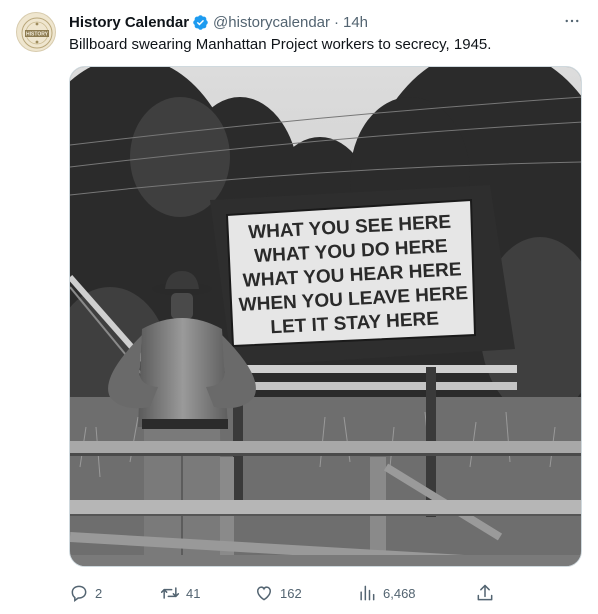 This screenshot has width=598, height=614. I want to click on handle: @historycalendar, so click(271, 22).